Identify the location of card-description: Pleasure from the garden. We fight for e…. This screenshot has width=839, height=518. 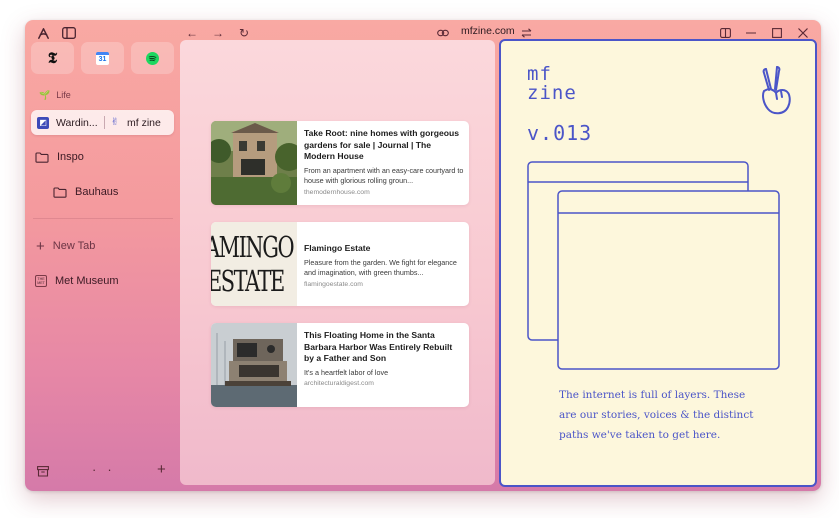
(380, 267).